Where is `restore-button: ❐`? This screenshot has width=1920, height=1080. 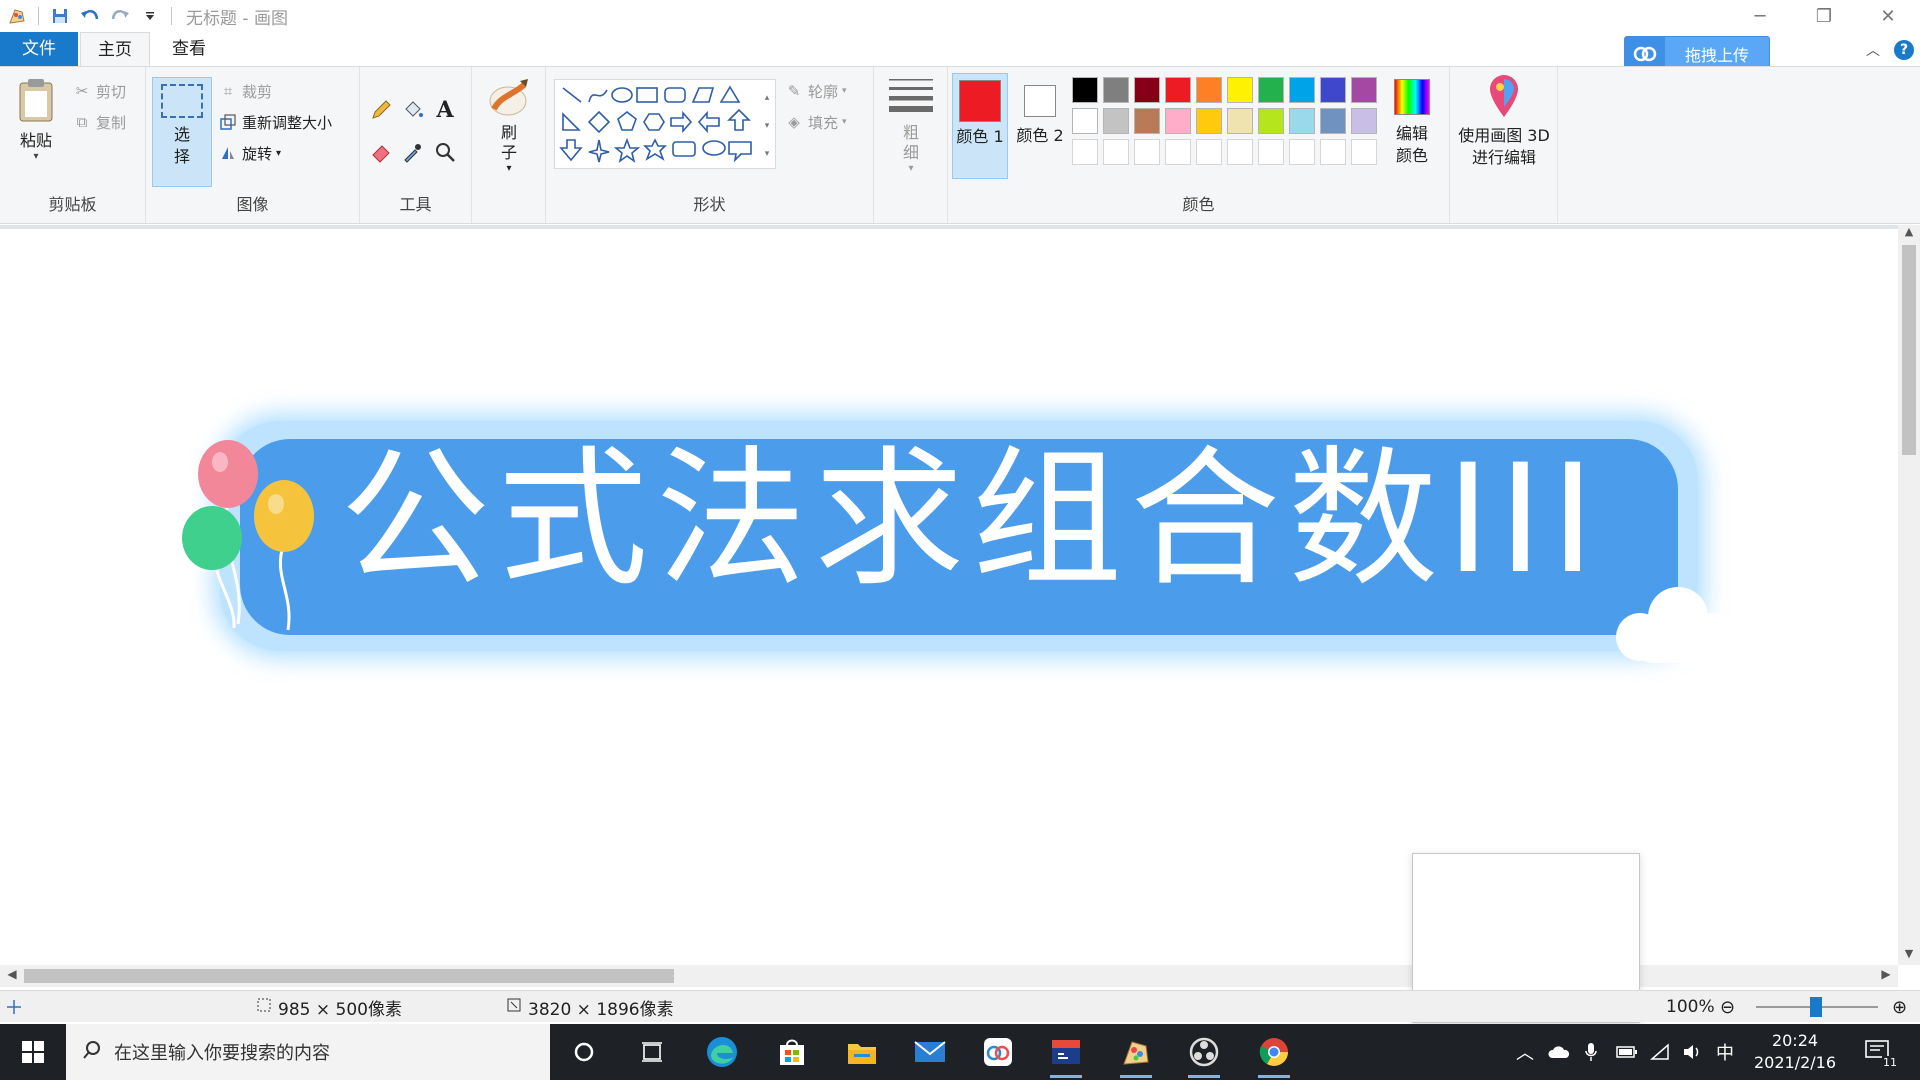 restore-button: ❐ is located at coordinates (1824, 16).